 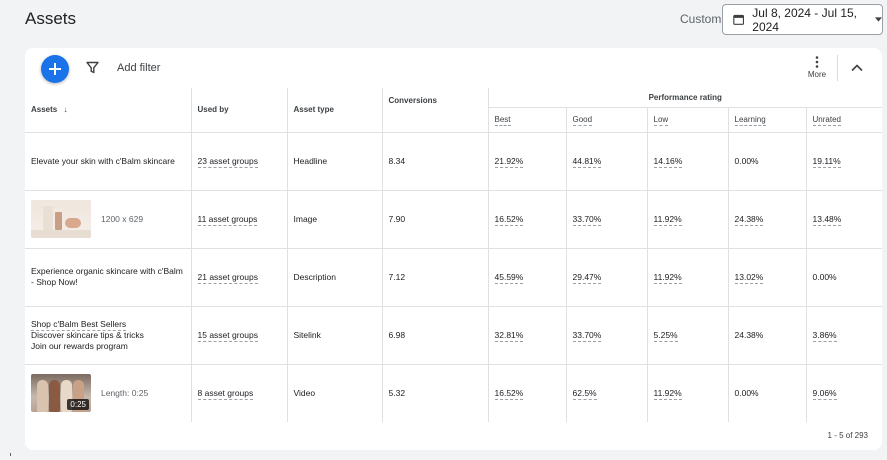 I want to click on col-low: Low, so click(x=688, y=119).